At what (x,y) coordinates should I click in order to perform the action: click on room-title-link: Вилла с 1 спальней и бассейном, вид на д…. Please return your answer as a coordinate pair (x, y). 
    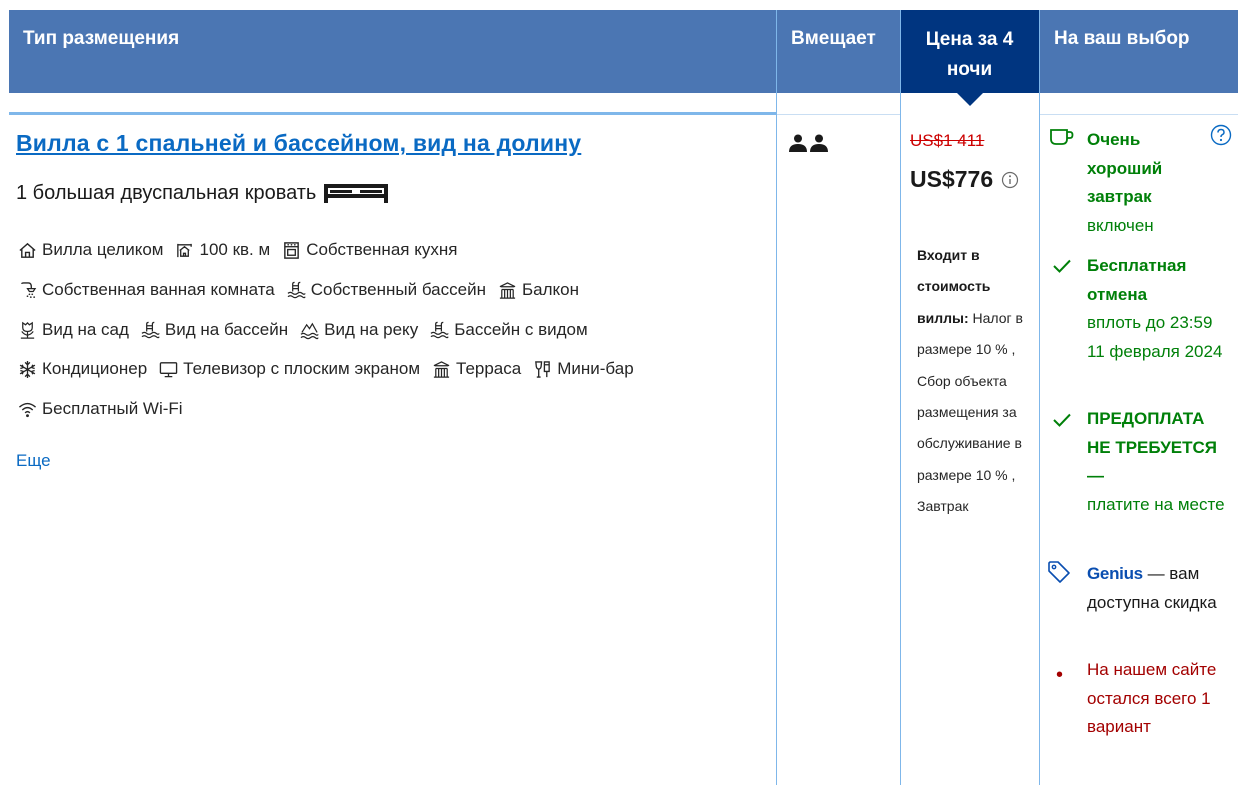
    Looking at the image, I should click on (298, 143).